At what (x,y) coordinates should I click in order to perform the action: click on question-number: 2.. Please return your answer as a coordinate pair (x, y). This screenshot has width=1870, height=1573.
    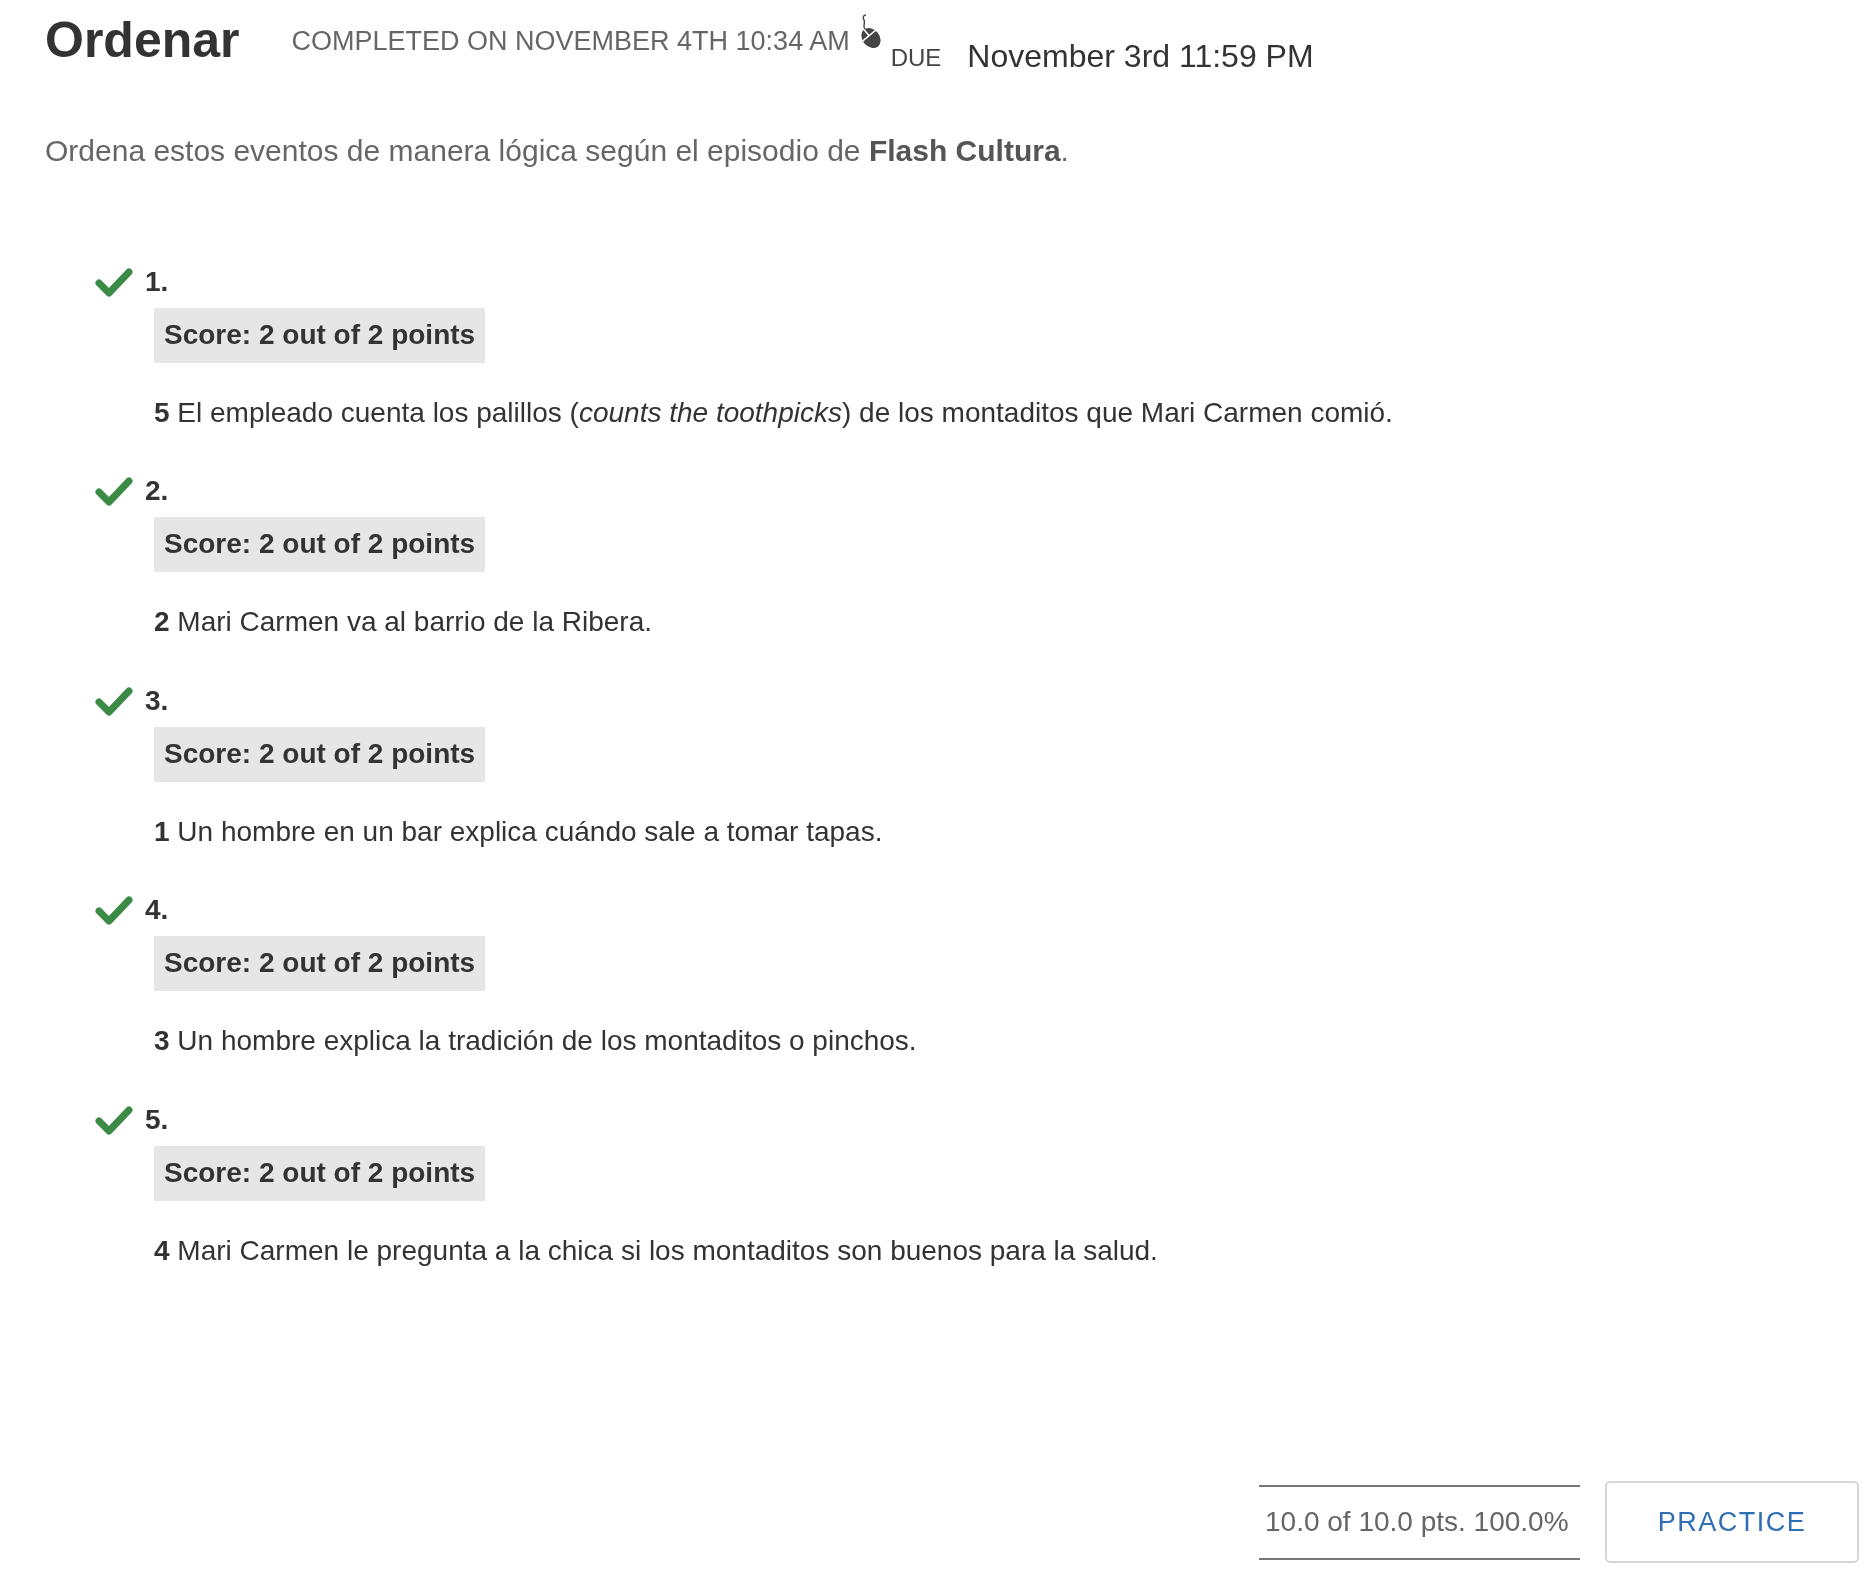
    Looking at the image, I should click on (157, 491).